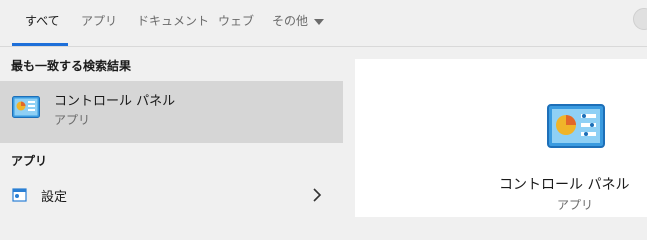  What do you see at coordinates (317, 195) in the screenshot?
I see `chevron-right-icon` at bounding box center [317, 195].